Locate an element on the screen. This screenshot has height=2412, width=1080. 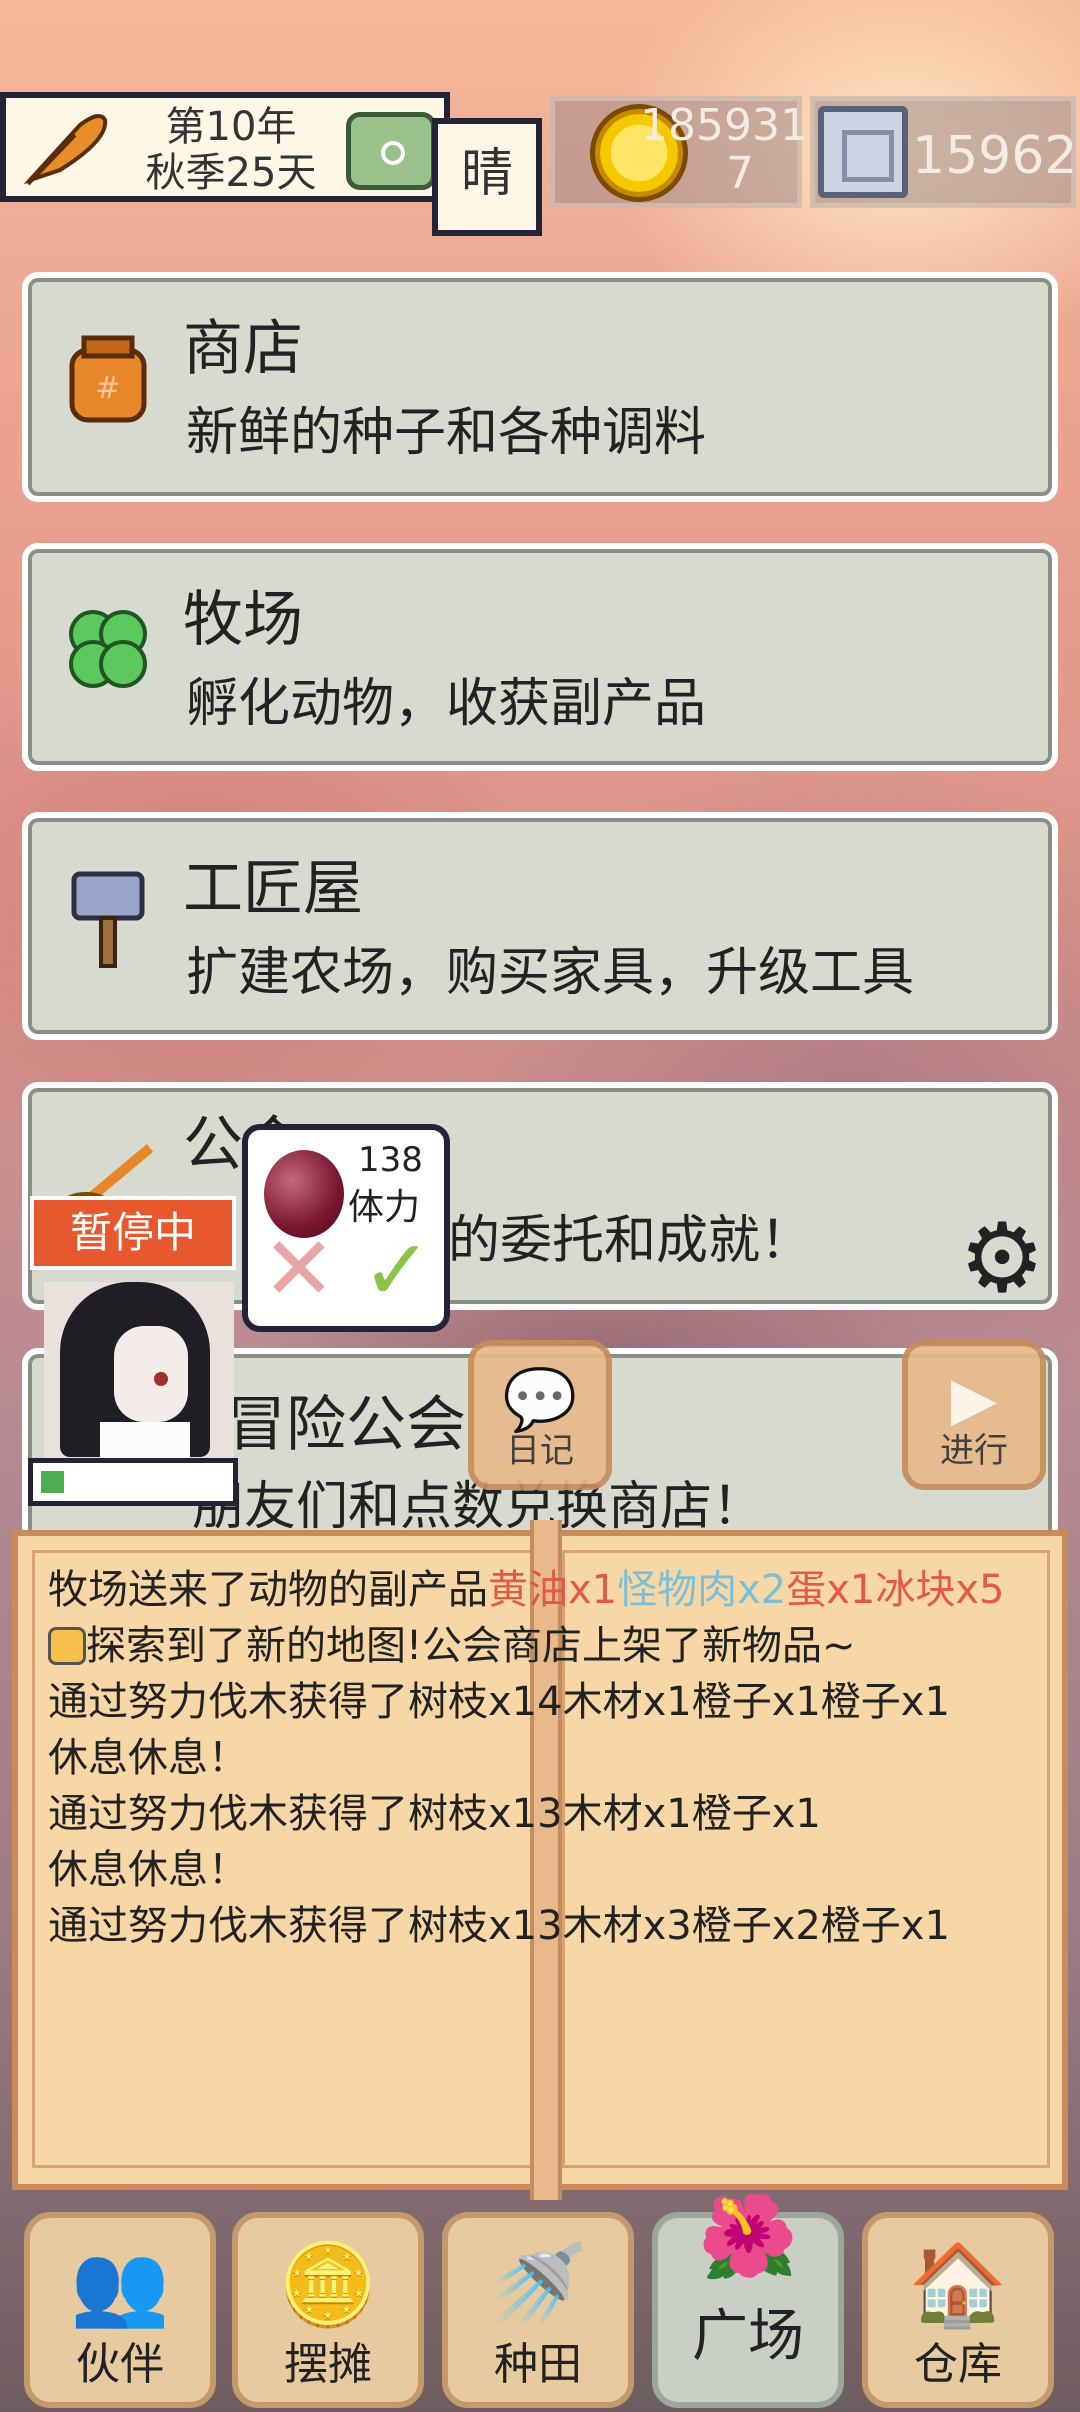
workshop-desc: 扩建农场，购买家具，升级工具 is located at coordinates (550, 973).